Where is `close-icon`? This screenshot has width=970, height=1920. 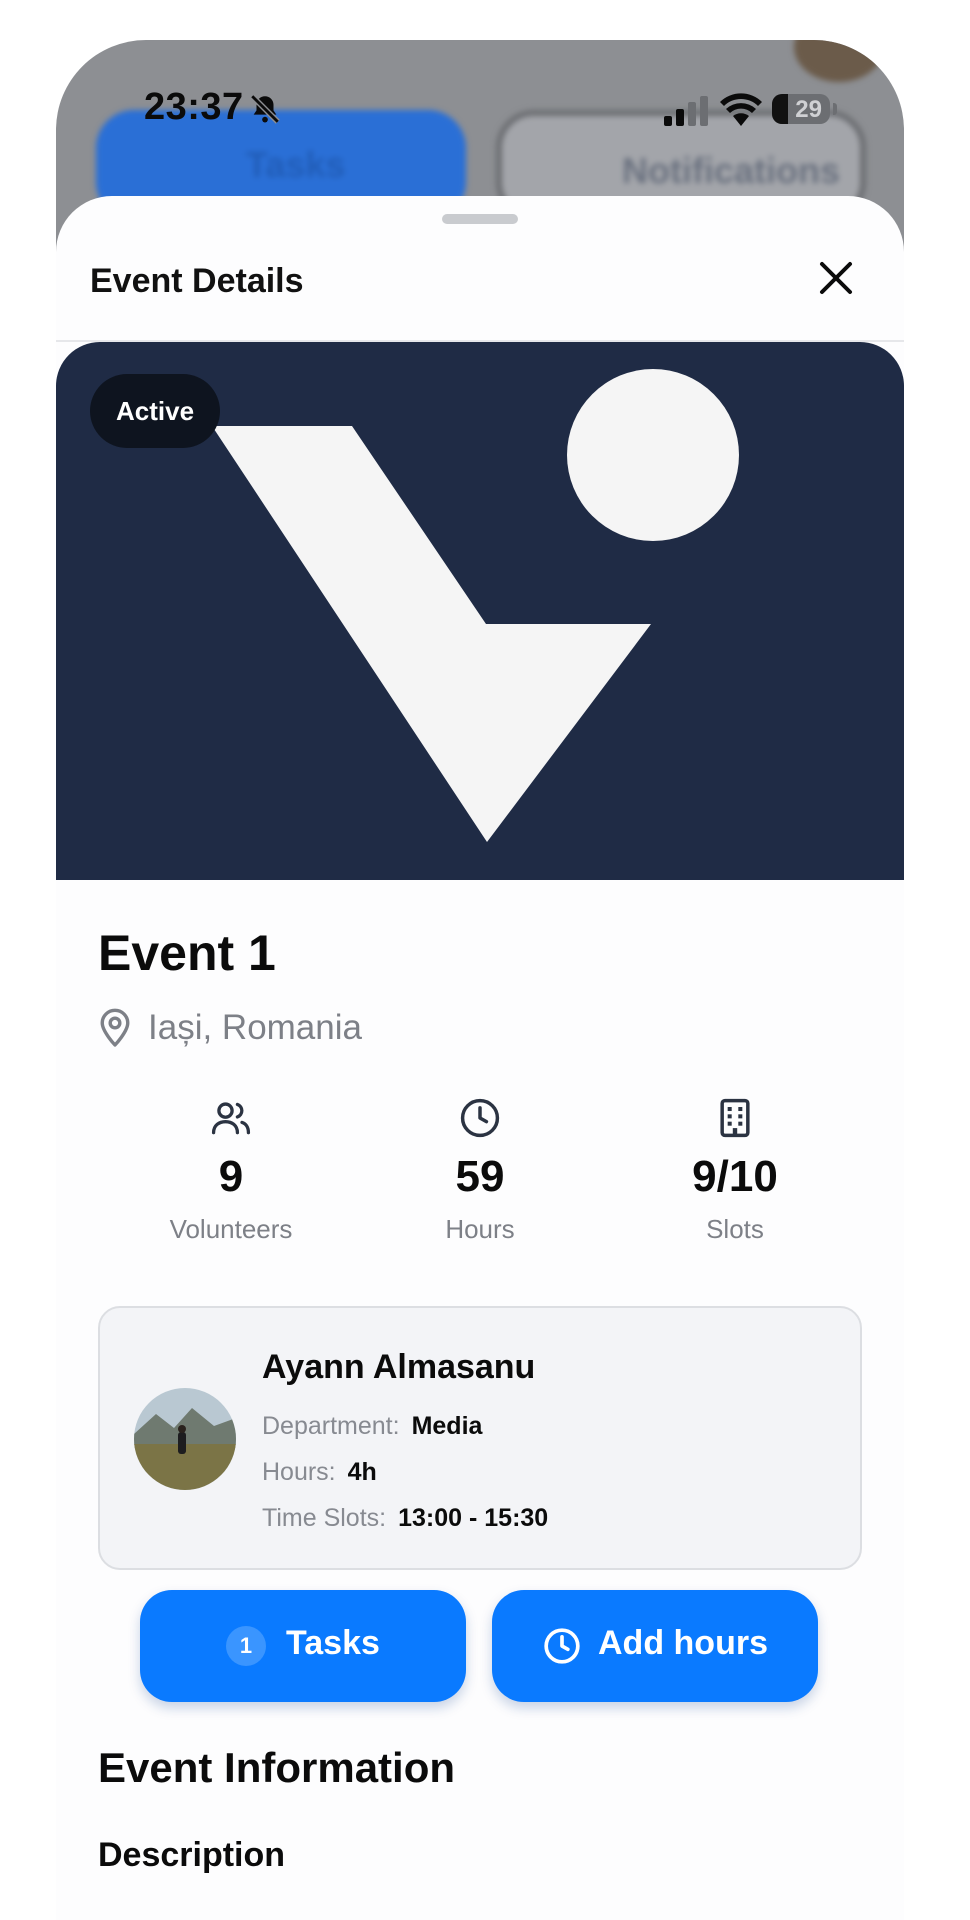
close-icon is located at coordinates (836, 278).